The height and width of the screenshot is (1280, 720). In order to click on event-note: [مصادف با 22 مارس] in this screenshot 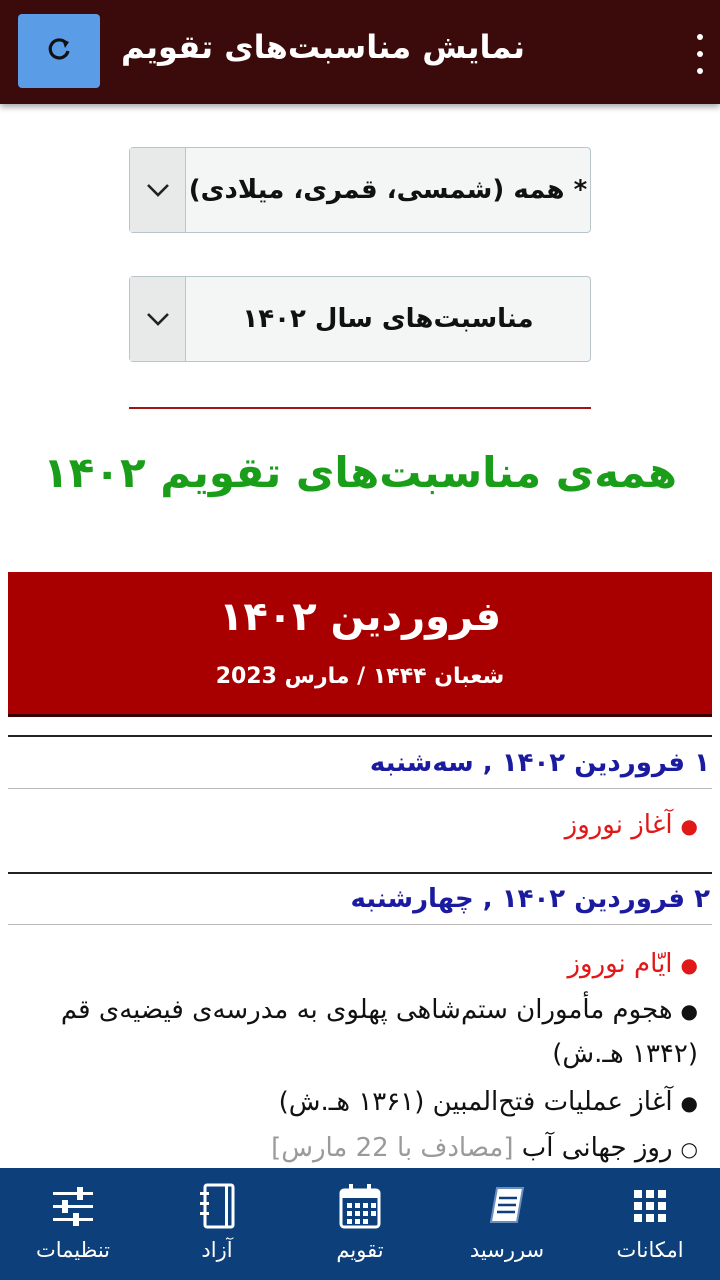, I will do `click(392, 1148)`.